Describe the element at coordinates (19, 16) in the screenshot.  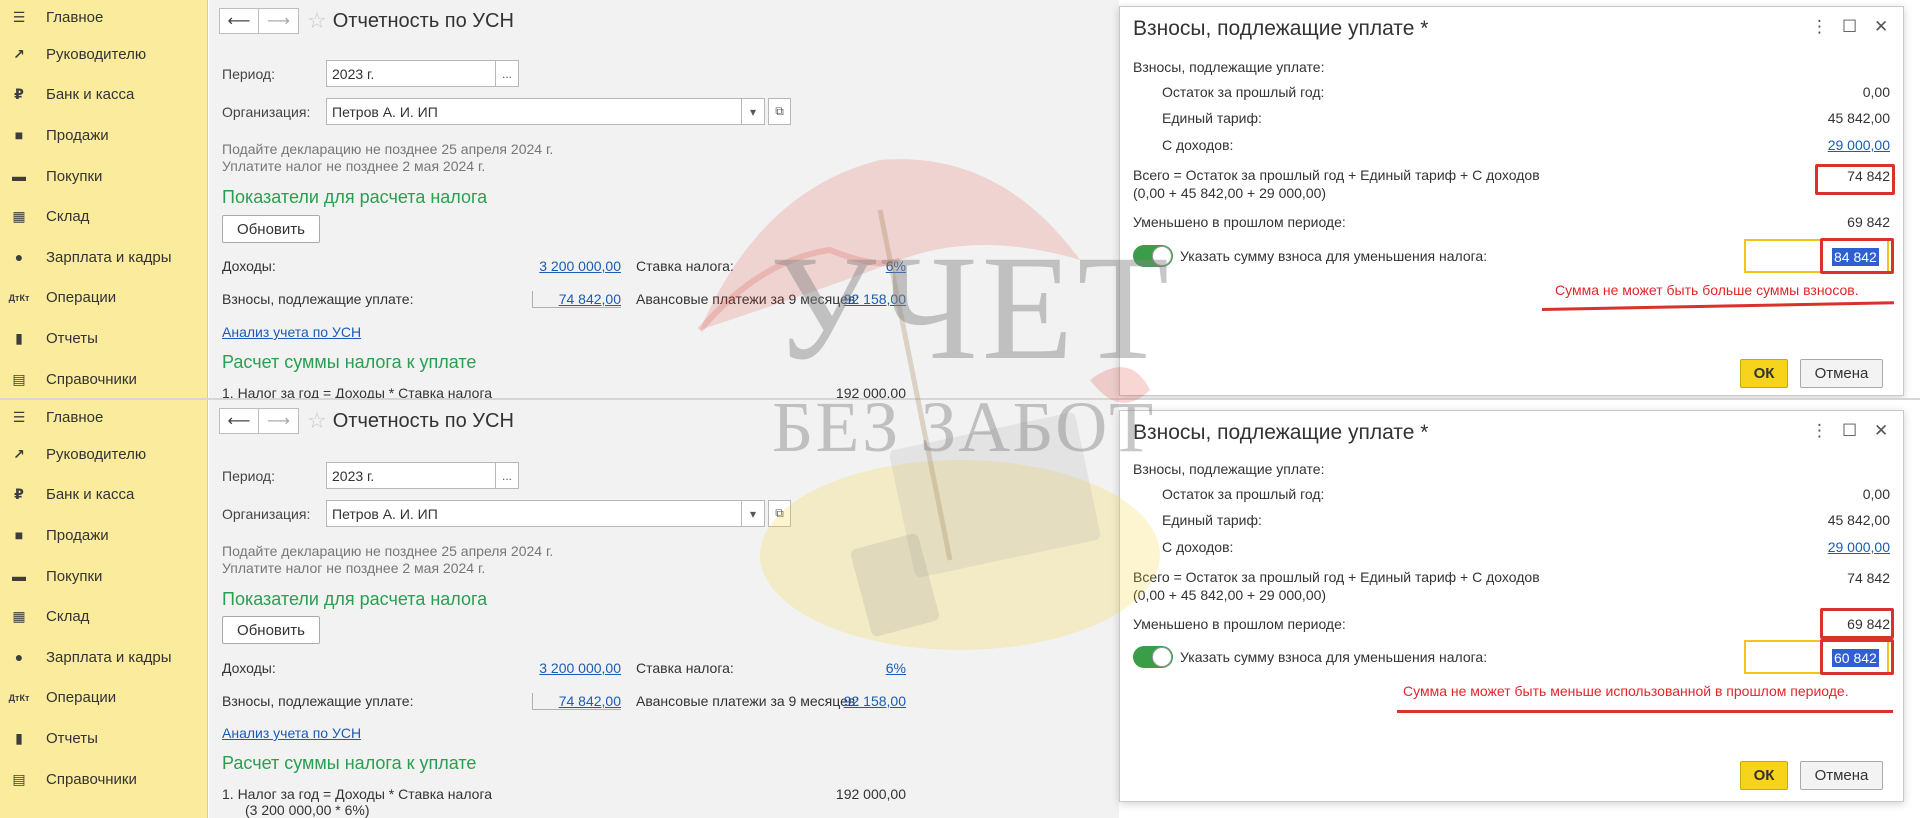
I see `menu-icon: ☰` at that location.